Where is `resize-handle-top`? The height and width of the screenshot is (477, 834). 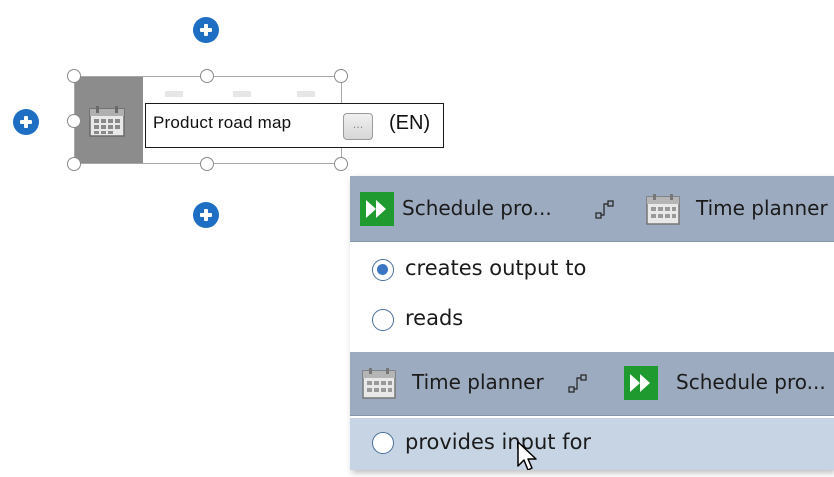
resize-handle-top is located at coordinates (207, 76).